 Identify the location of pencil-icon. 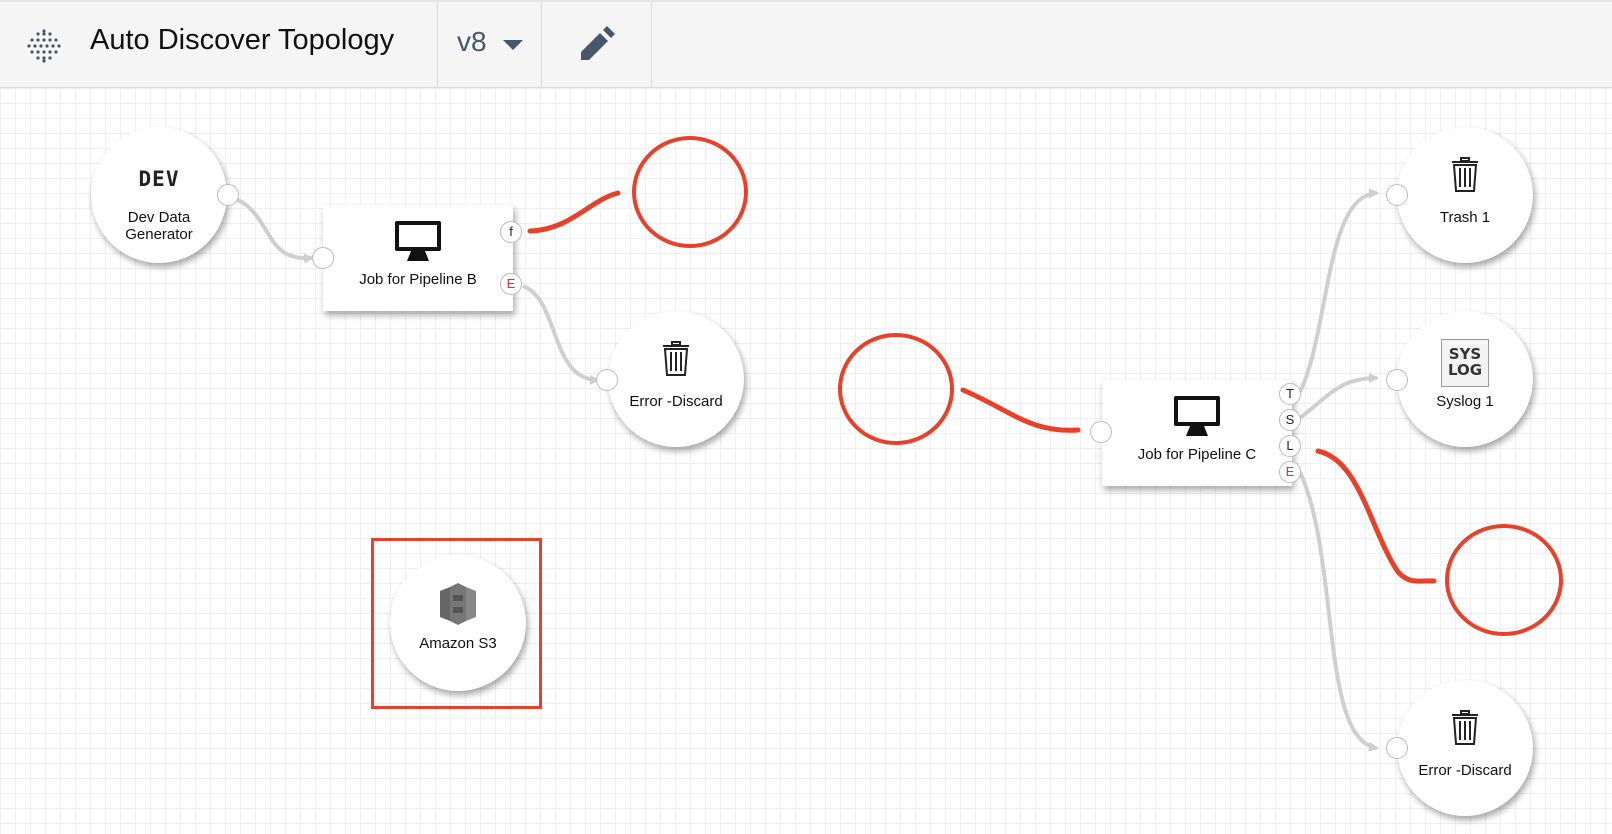
(598, 43).